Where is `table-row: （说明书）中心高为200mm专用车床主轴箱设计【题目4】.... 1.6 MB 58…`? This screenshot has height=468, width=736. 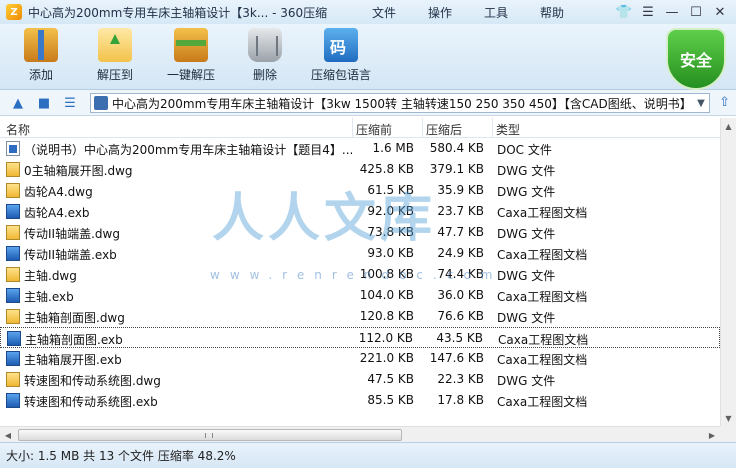
table-row: （说明书）中心高为200mm专用车床主轴箱设计【题目4】.... 1.6 MB 58… is located at coordinates (360, 148).